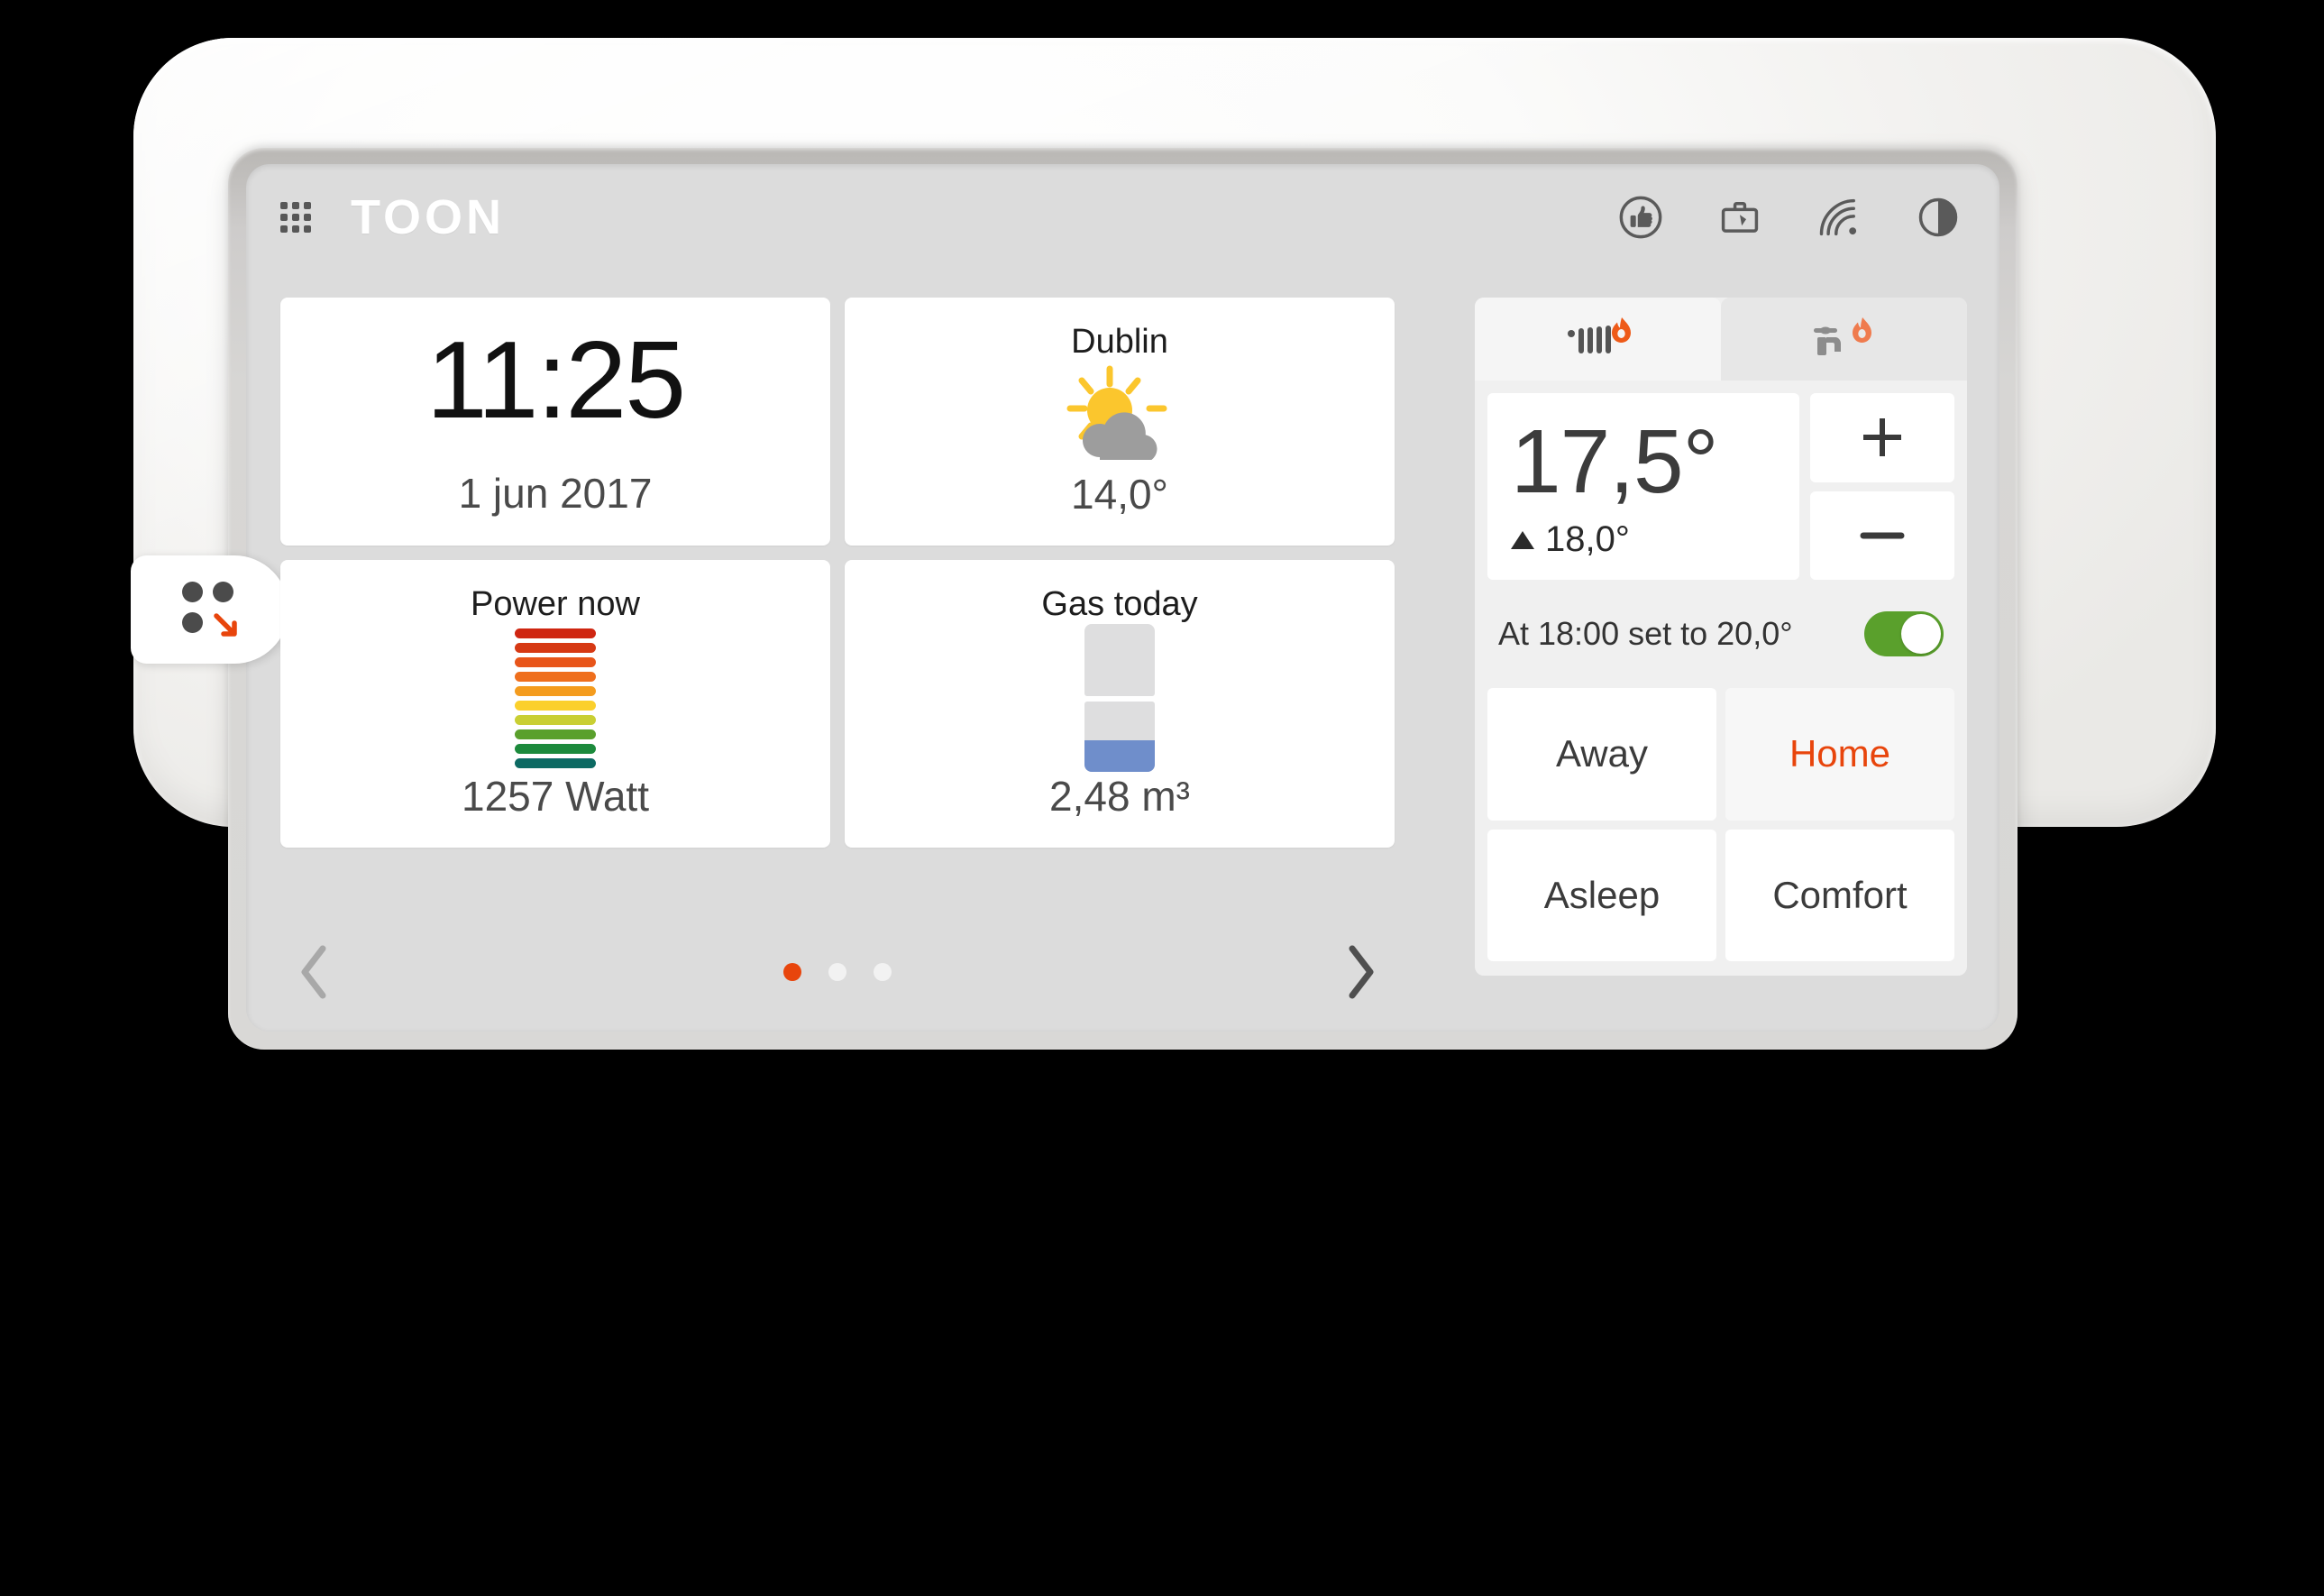 The width and height of the screenshot is (2324, 1596). I want to click on schedule-row: At 18:00 set to 20,0°, so click(1721, 633).